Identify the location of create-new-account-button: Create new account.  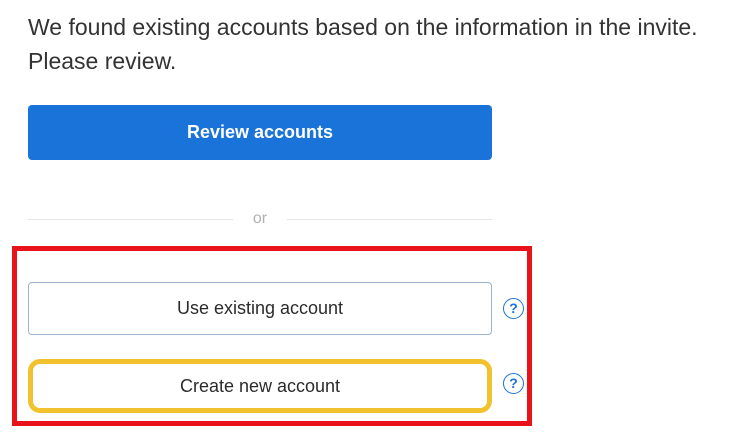
(260, 386).